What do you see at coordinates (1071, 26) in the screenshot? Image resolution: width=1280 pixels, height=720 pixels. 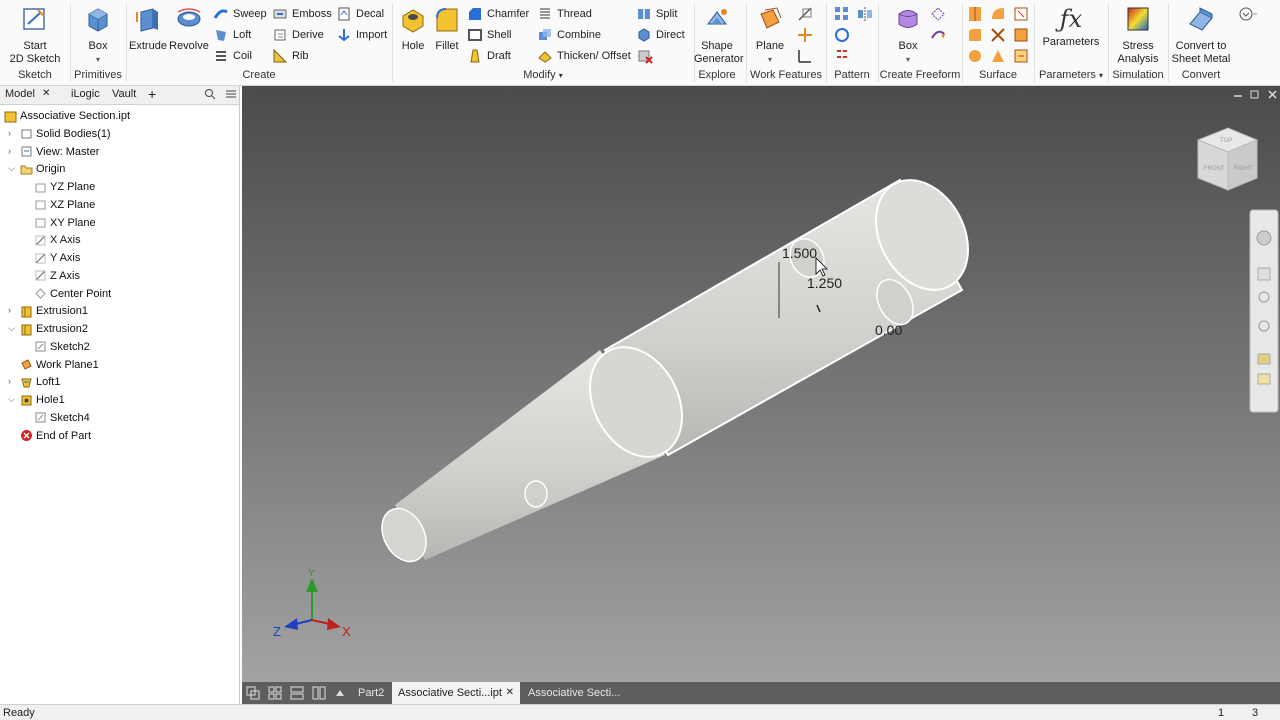 I see `parameters-button: ƒx Parameters` at bounding box center [1071, 26].